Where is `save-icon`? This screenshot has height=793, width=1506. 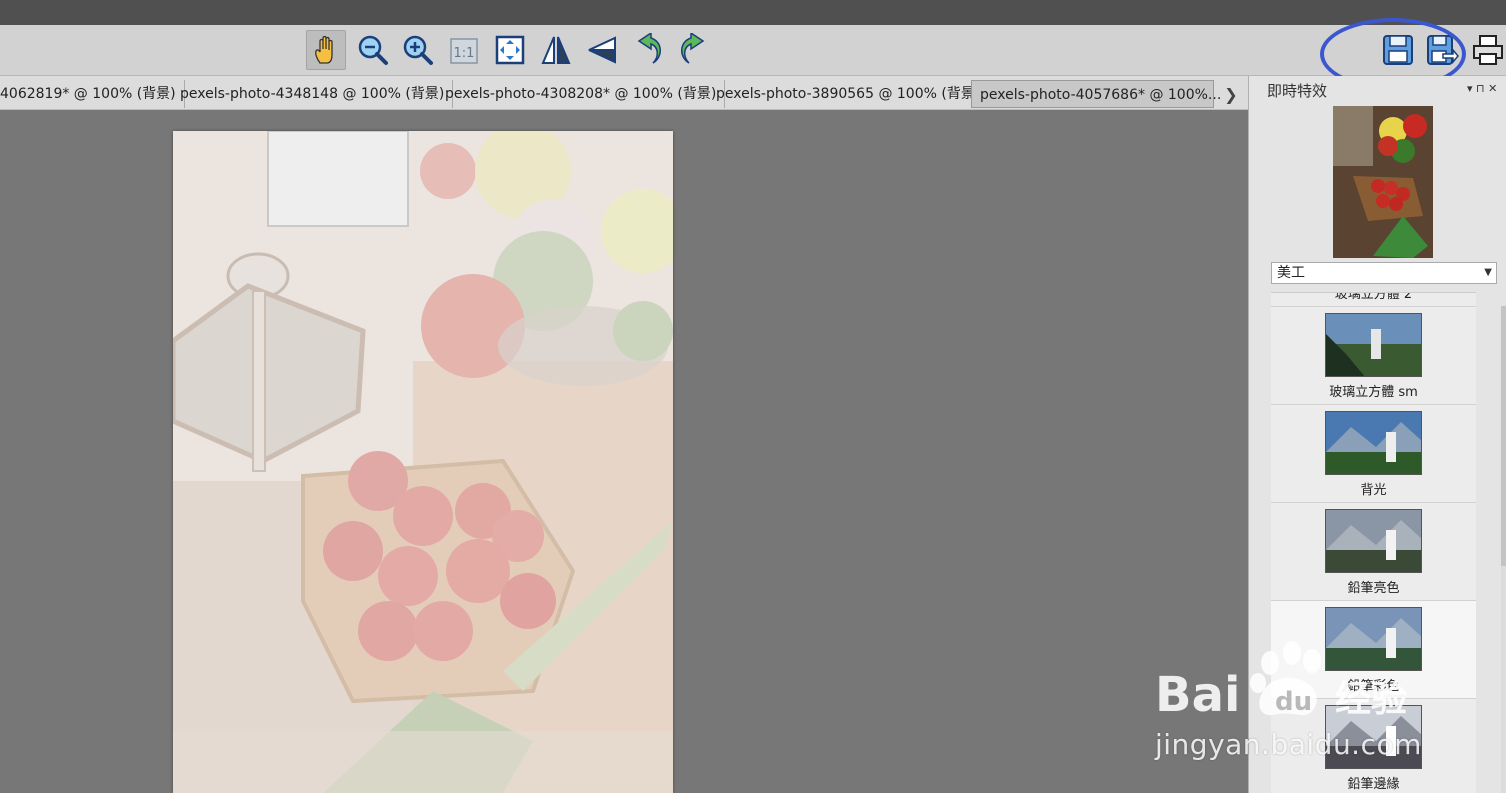
save-icon is located at coordinates (1398, 50).